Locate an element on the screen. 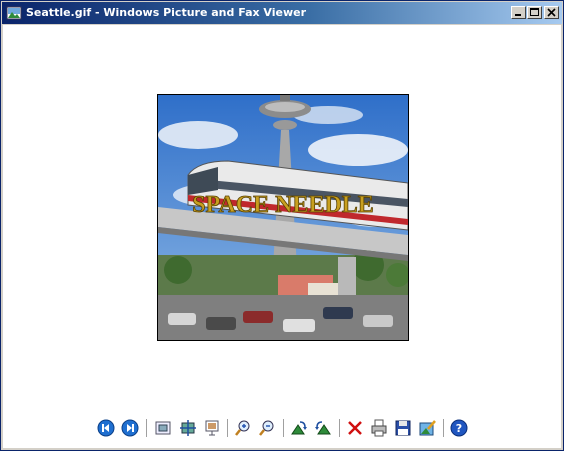 The width and height of the screenshot is (564, 451). print-icon is located at coordinates (379, 428).